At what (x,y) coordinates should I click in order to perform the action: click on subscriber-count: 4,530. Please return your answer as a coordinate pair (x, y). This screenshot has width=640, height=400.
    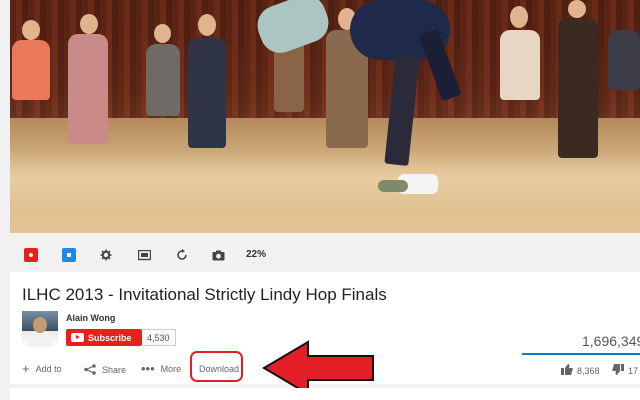
    Looking at the image, I should click on (159, 337).